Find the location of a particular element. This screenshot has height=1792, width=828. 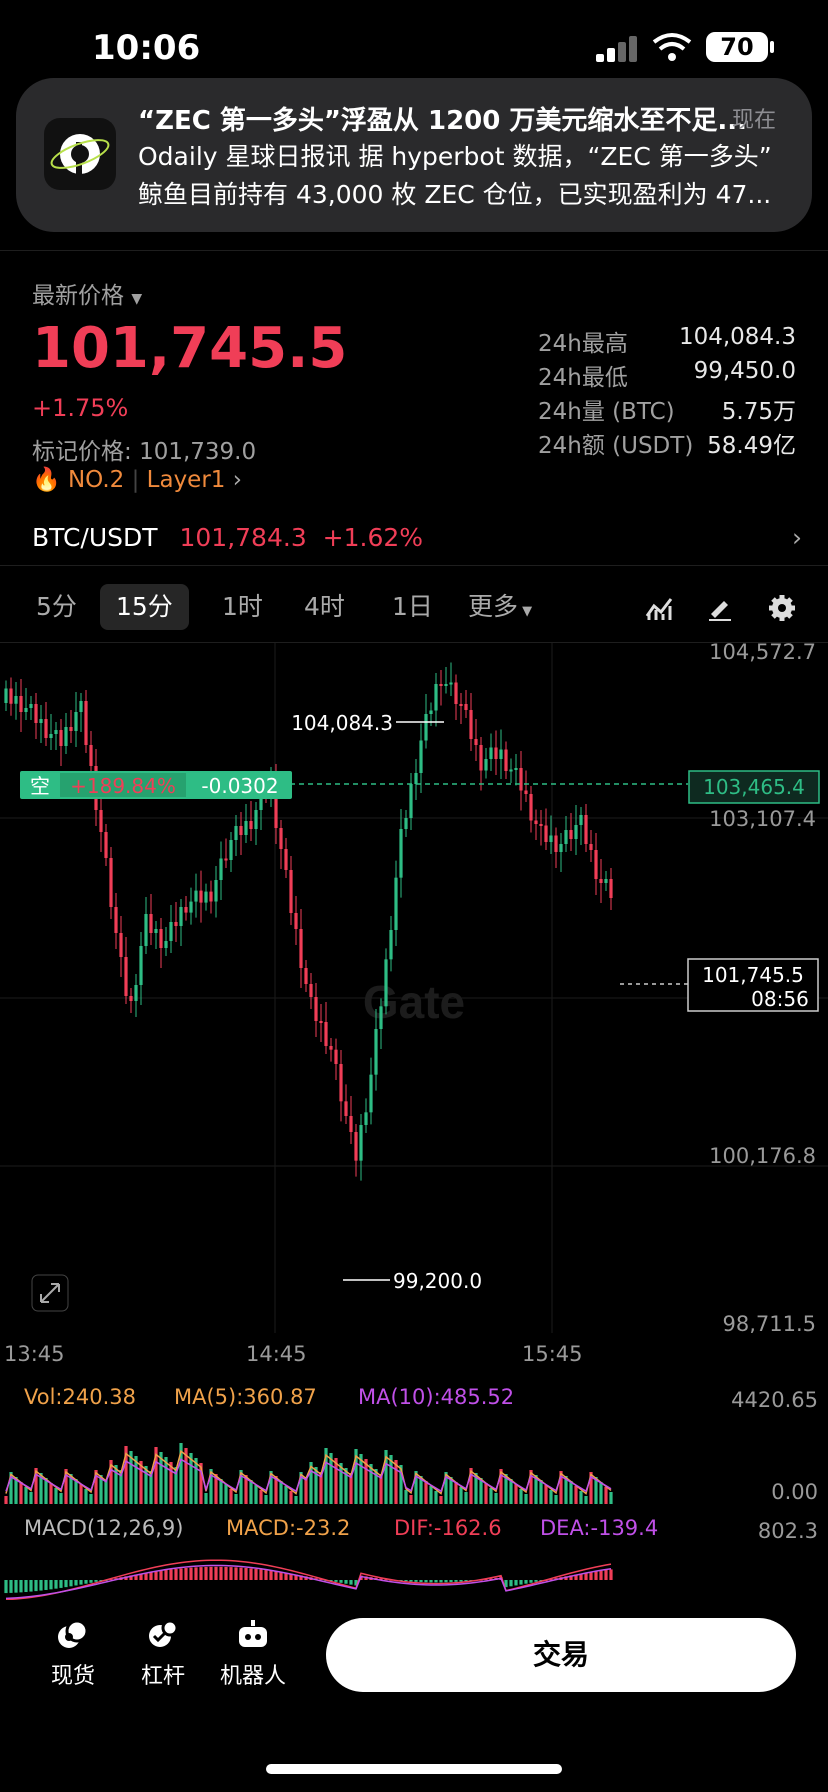

position-tag: 空 +189.84% -0.0302 is located at coordinates (156, 785).